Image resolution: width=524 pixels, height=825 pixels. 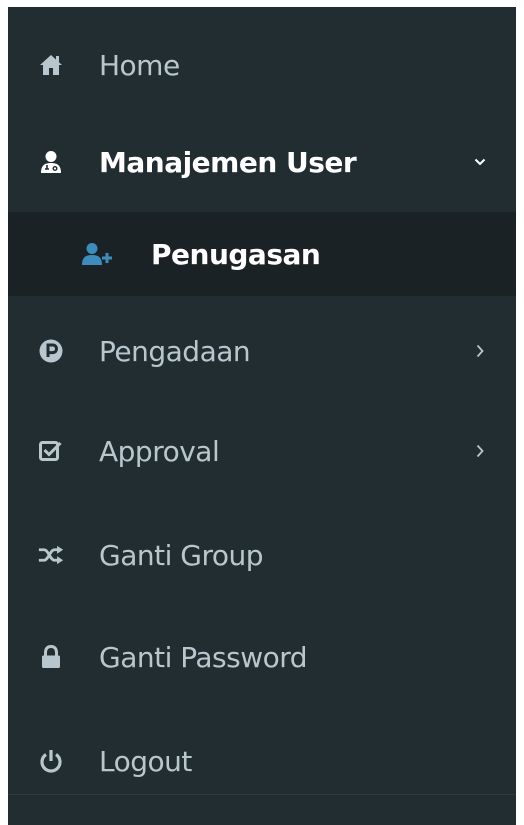 What do you see at coordinates (51, 761) in the screenshot?
I see `power-icon` at bounding box center [51, 761].